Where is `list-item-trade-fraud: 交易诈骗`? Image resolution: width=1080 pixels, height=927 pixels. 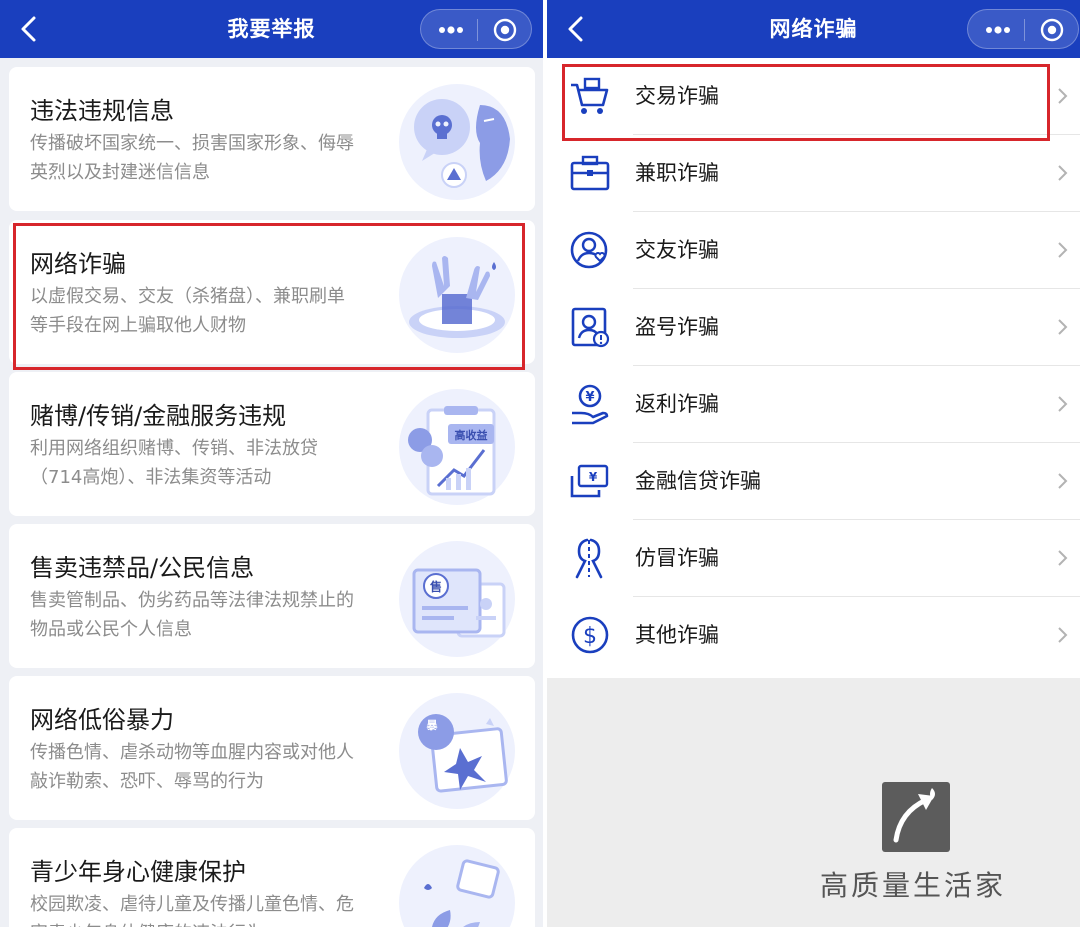
list-item-trade-fraud: 交易诈骗 is located at coordinates (813, 96).